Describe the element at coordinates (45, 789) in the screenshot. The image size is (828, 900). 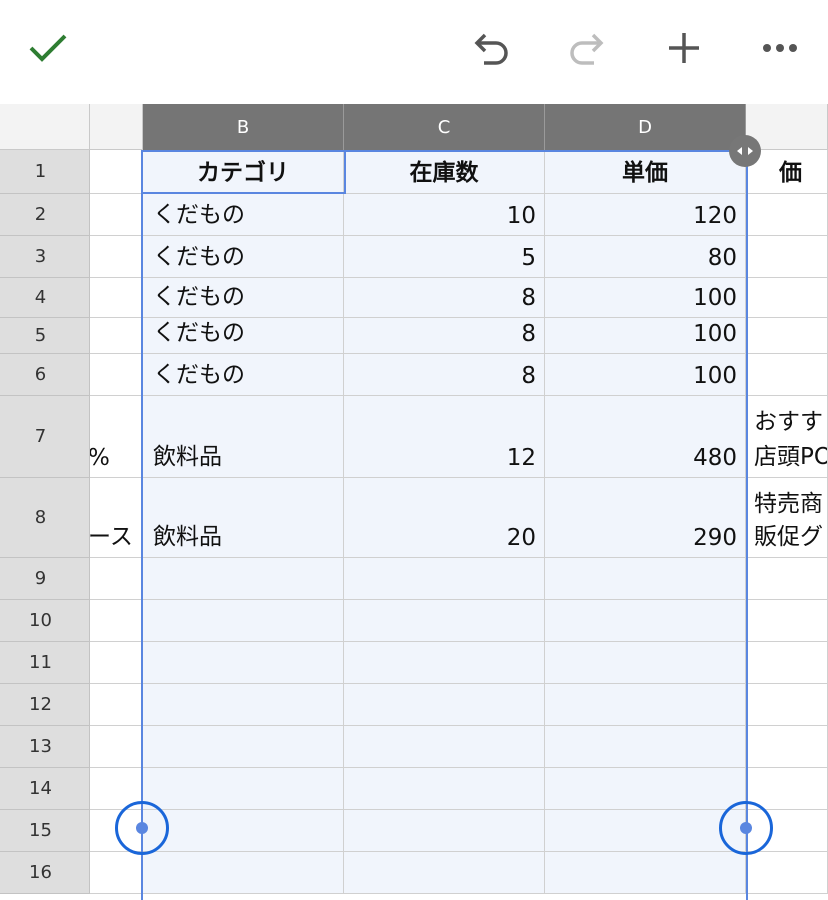
I see `row-header-14: 14` at that location.